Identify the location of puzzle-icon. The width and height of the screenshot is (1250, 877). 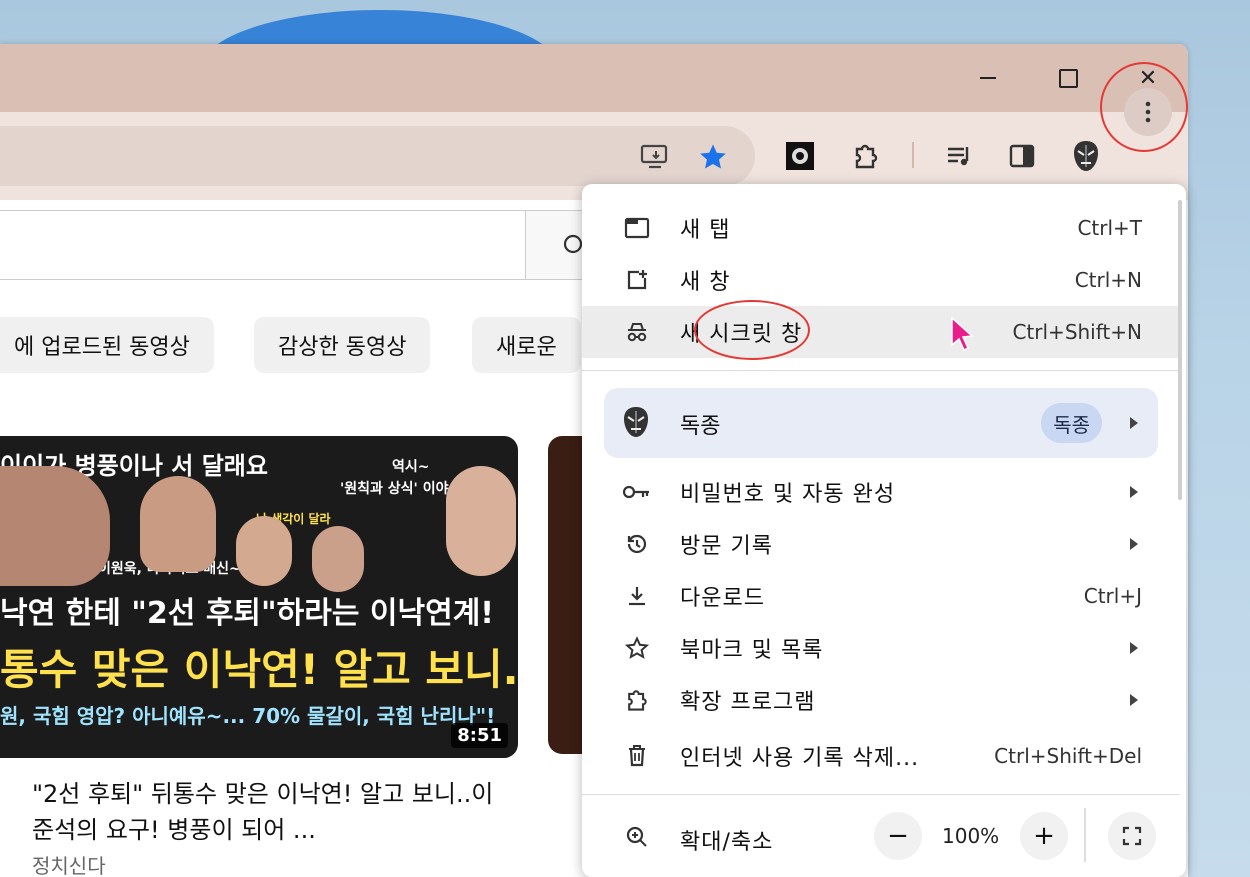
(637, 700).